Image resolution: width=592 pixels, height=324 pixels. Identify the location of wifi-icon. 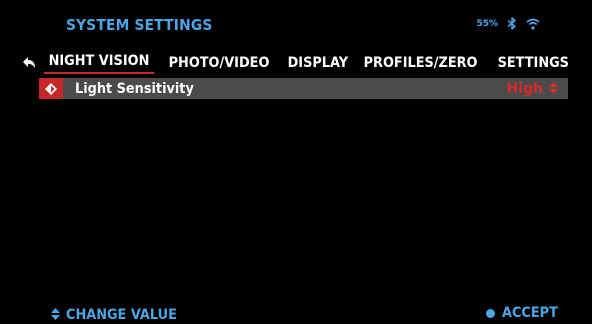
(533, 24).